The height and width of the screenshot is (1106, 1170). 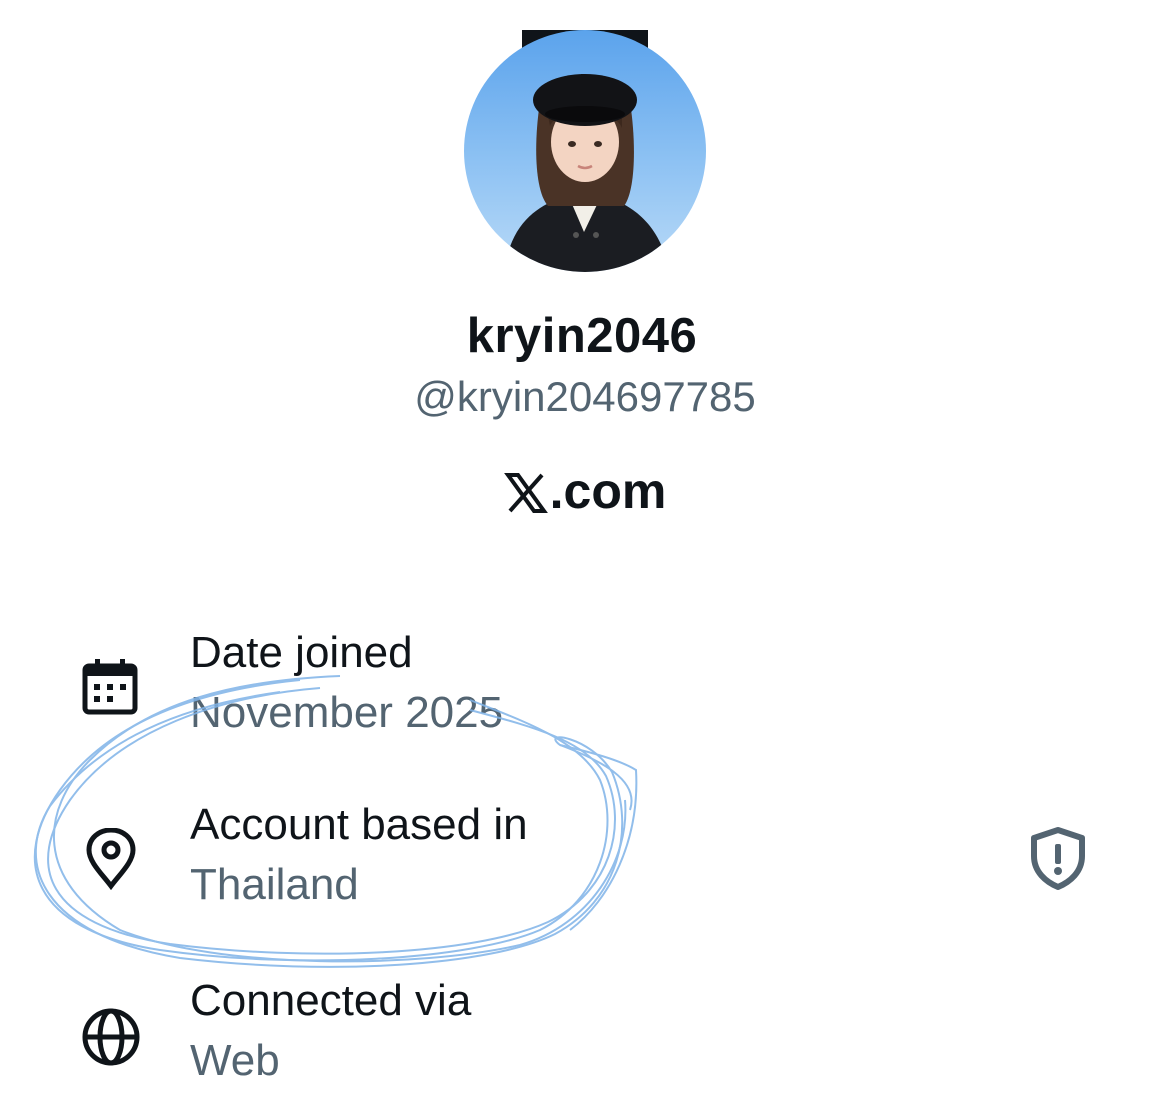 What do you see at coordinates (587, 173) in the screenshot?
I see `avatar-photo` at bounding box center [587, 173].